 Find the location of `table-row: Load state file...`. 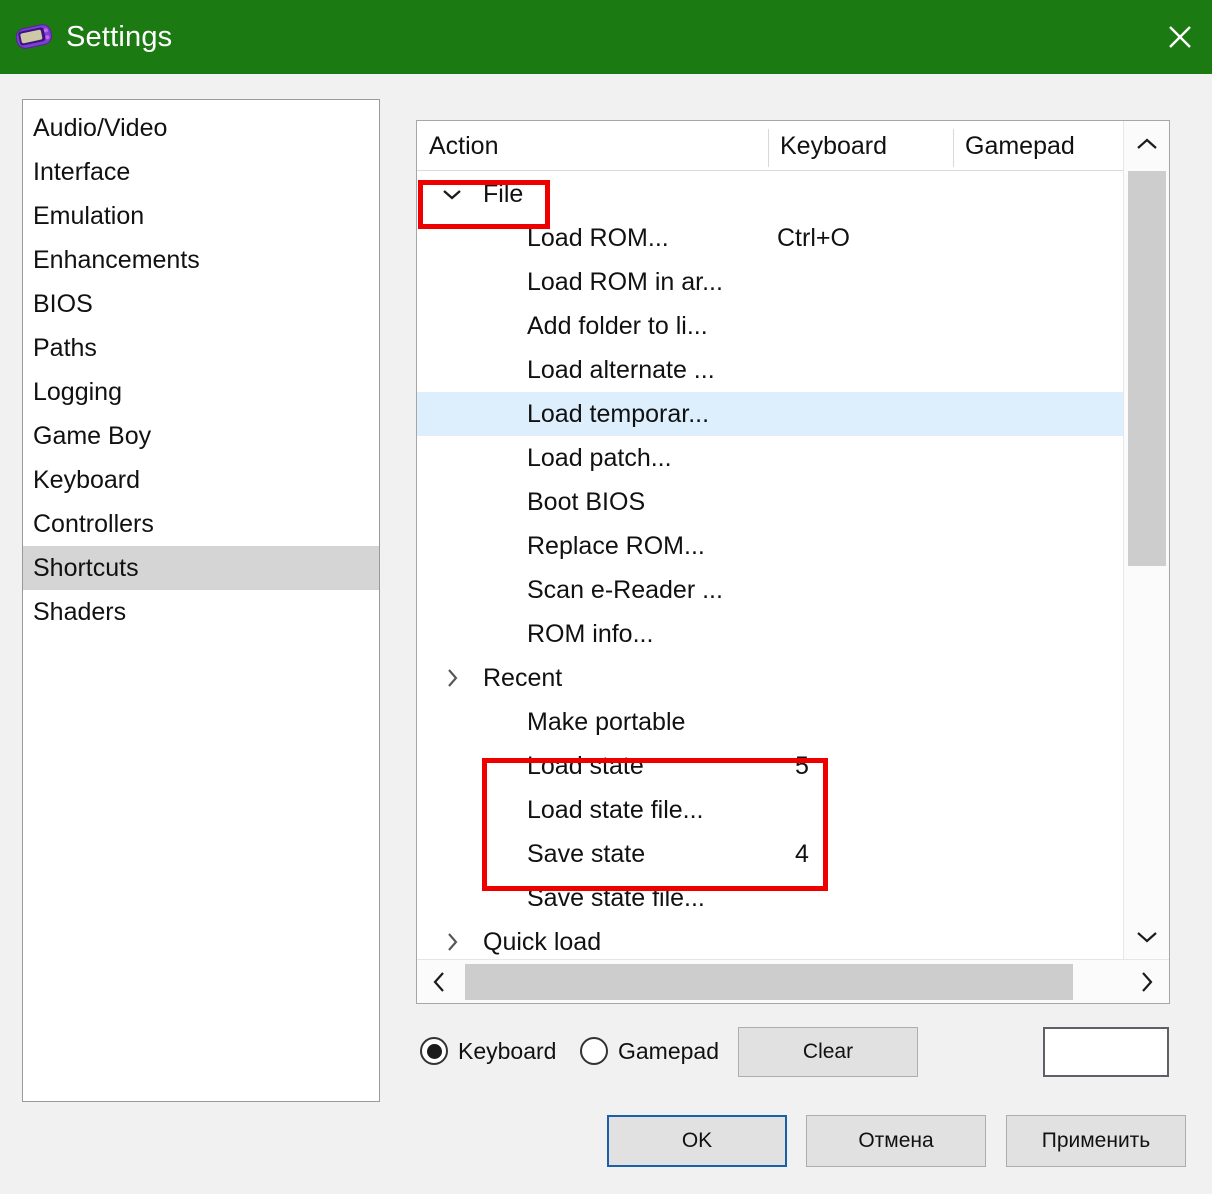

table-row: Load state file... is located at coordinates (770, 810).